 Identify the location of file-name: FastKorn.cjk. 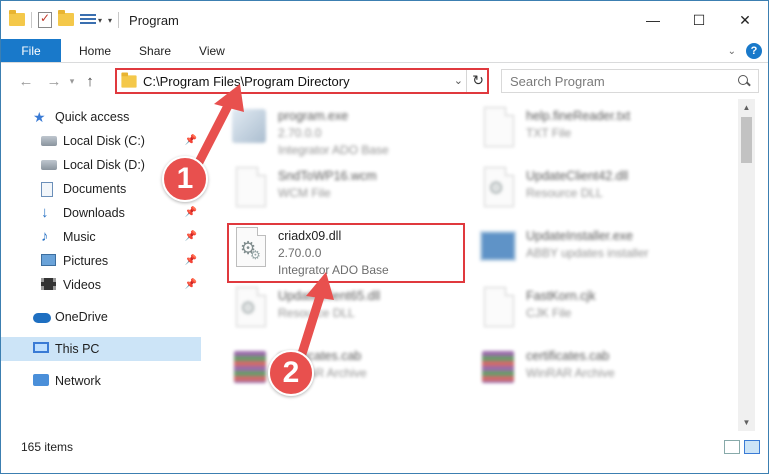
(561, 296).